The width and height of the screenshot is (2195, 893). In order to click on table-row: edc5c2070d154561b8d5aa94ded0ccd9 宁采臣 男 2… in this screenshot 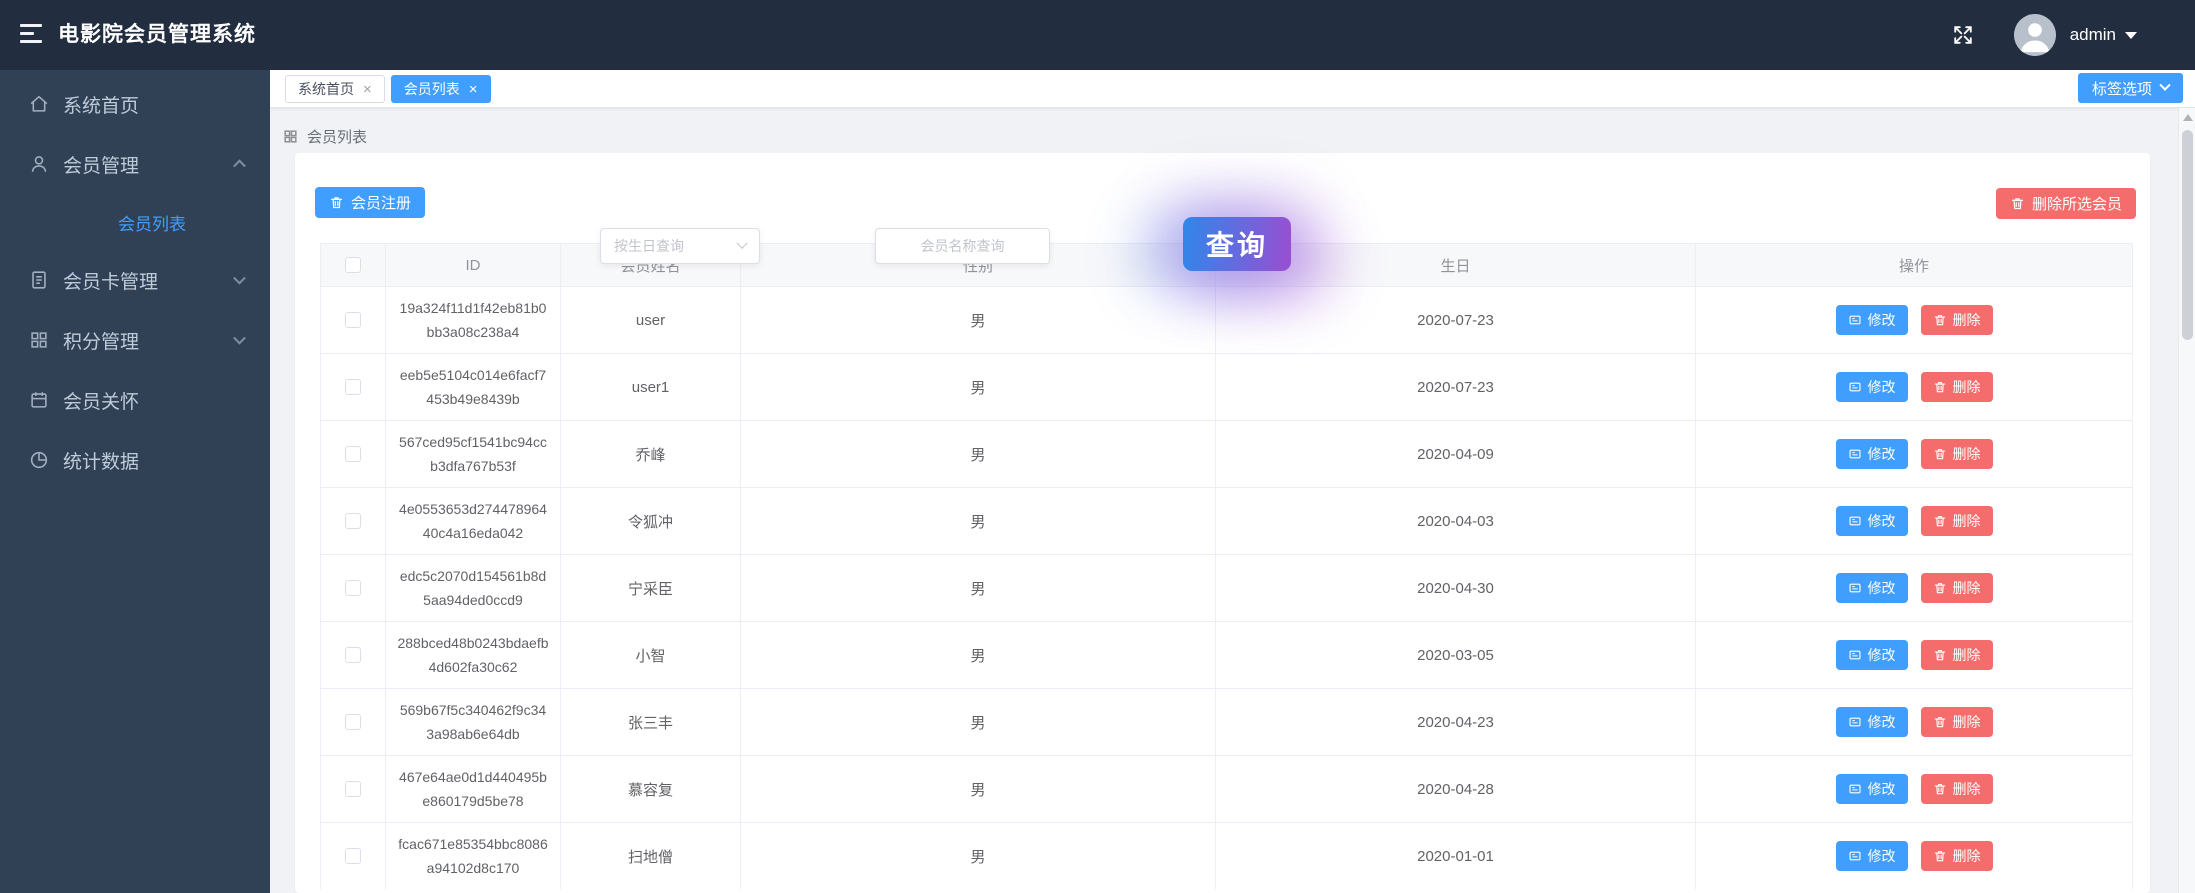, I will do `click(1226, 587)`.